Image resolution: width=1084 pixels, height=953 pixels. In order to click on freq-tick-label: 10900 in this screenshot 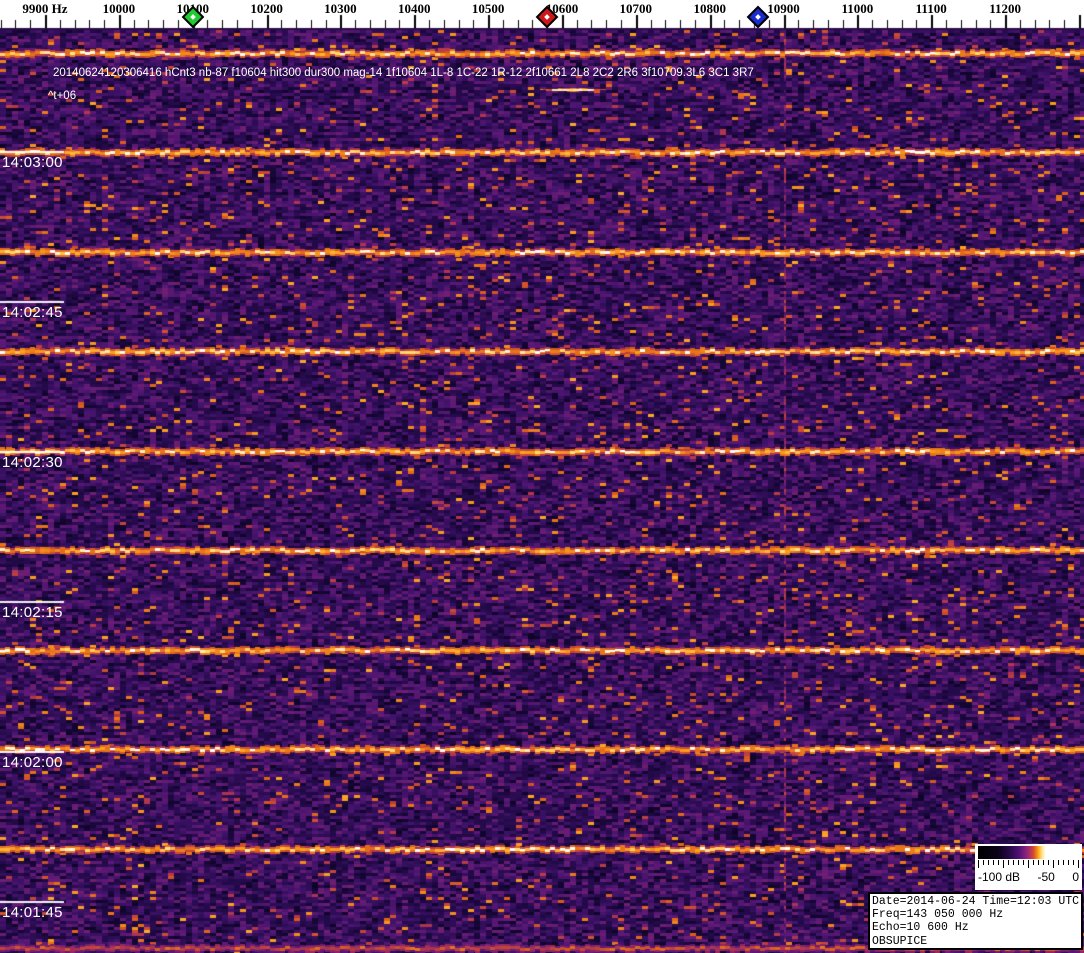, I will do `click(783, 8)`.